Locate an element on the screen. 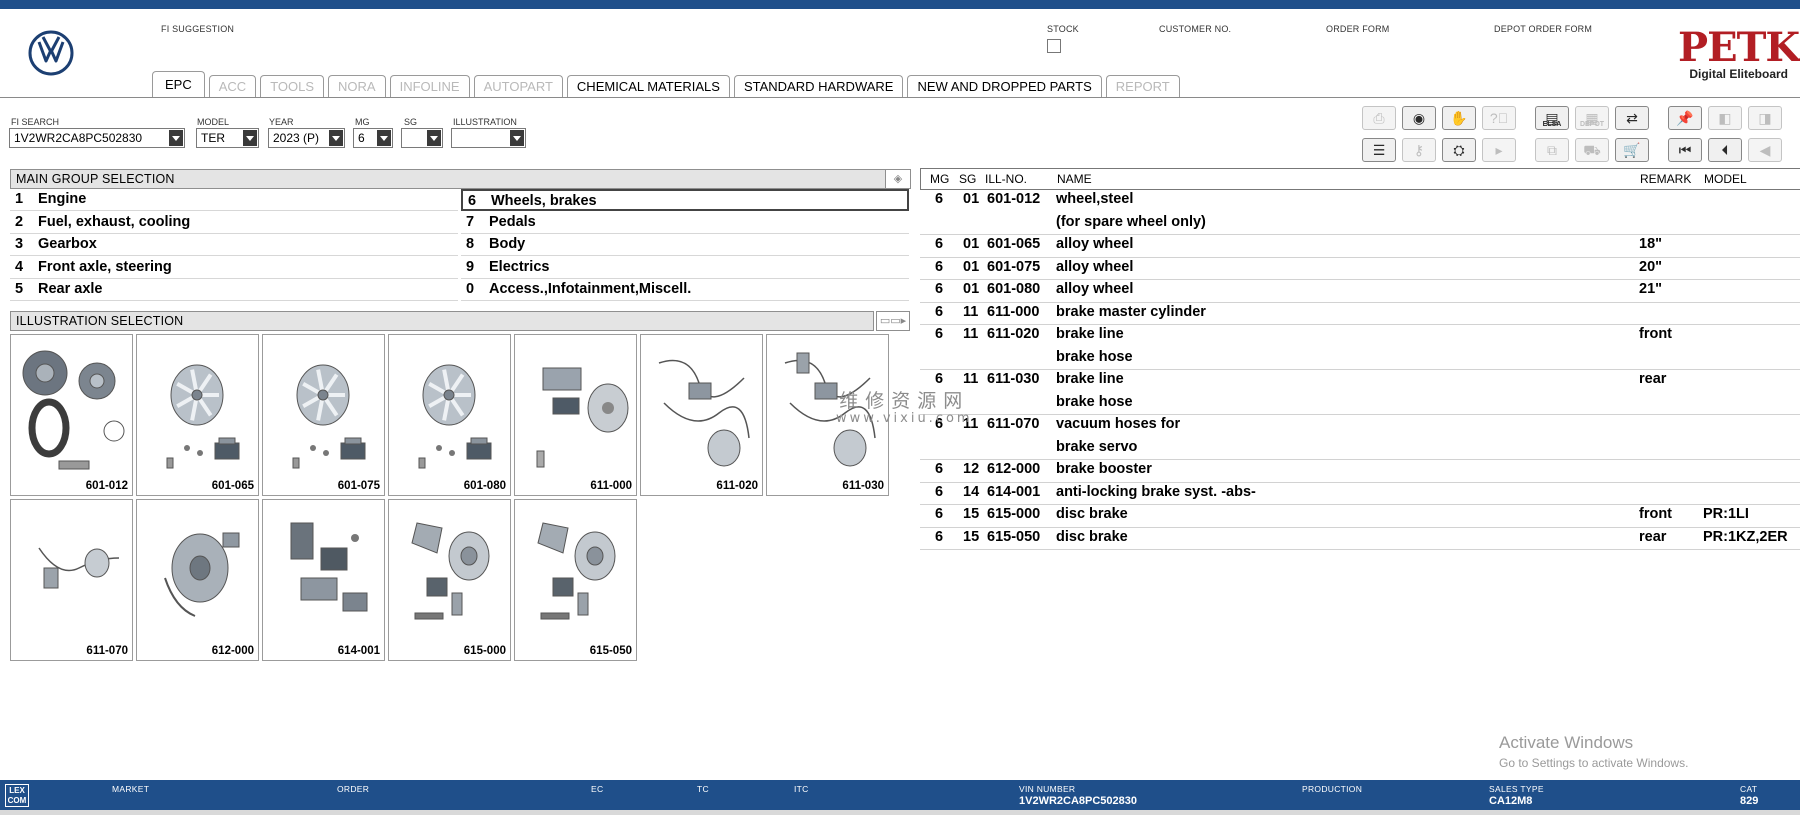 The width and height of the screenshot is (1800, 815). tab-acc: ACC is located at coordinates (232, 86).